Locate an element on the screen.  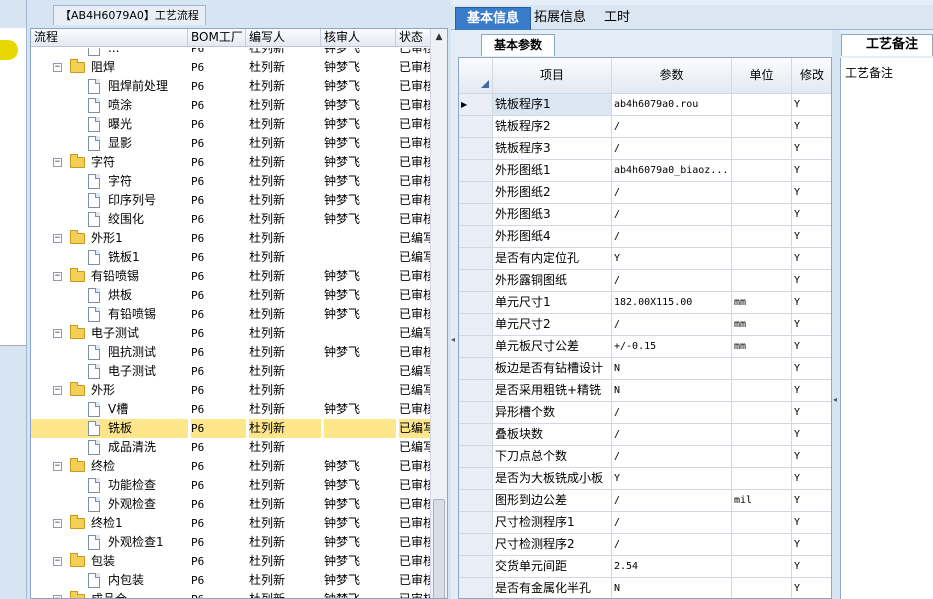
tree-scrollbar: ▲ is located at coordinates (438, 313).